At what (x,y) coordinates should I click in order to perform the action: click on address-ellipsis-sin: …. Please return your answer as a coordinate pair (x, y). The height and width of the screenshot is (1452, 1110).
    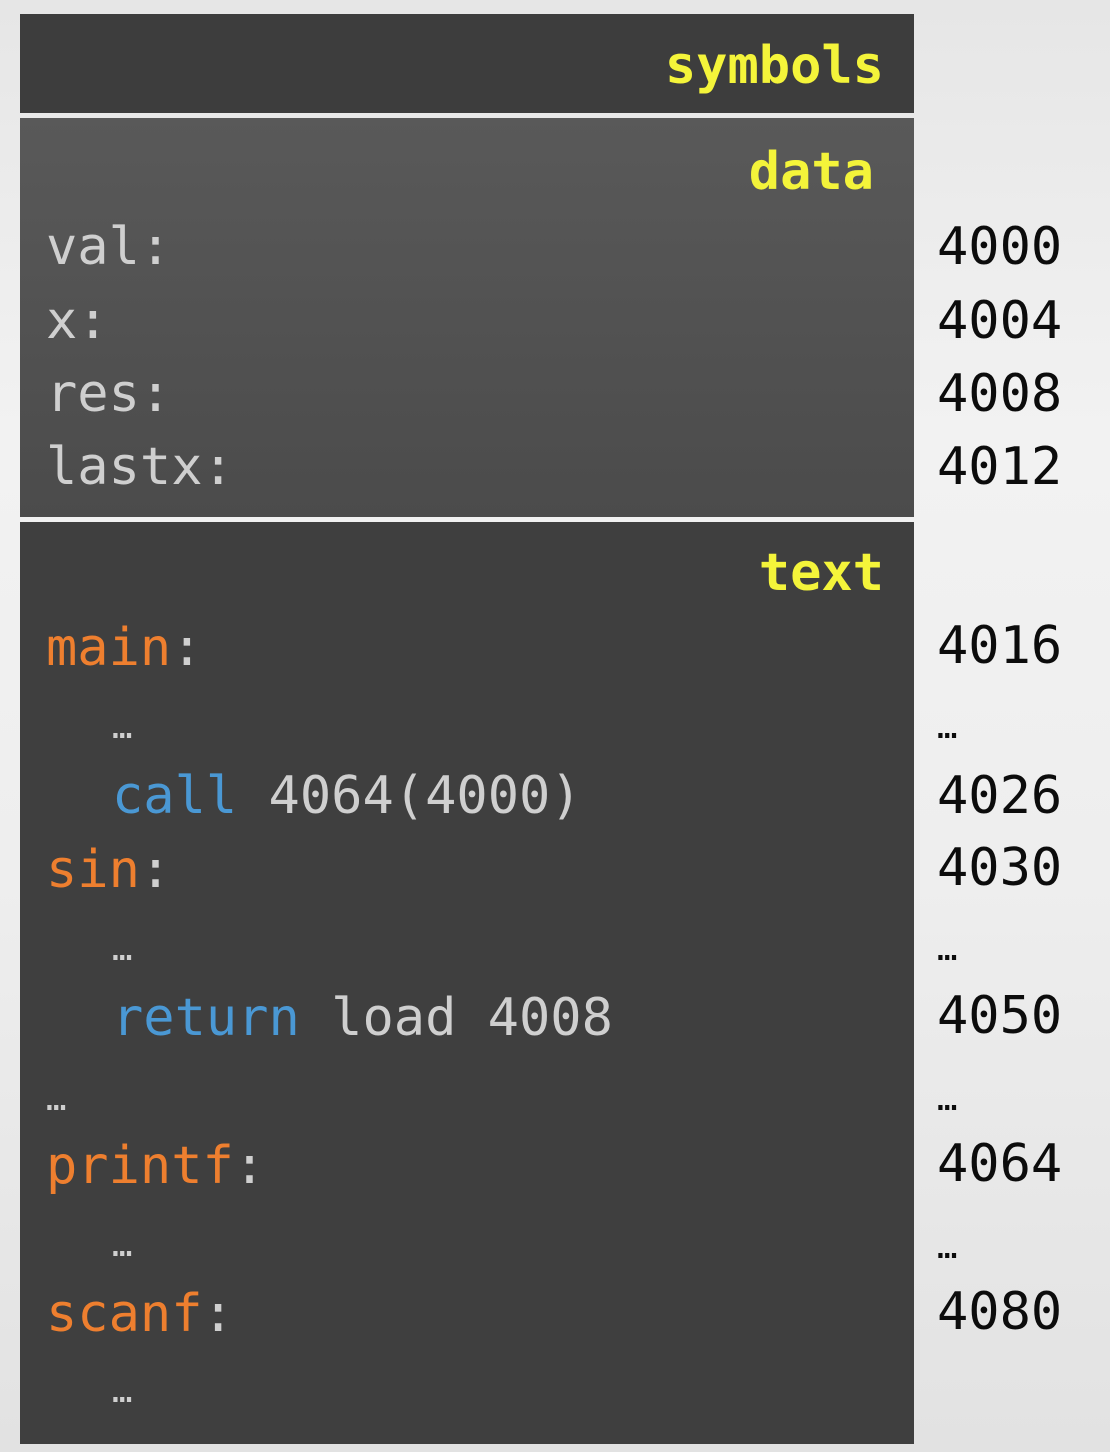
    Looking at the image, I should click on (947, 949).